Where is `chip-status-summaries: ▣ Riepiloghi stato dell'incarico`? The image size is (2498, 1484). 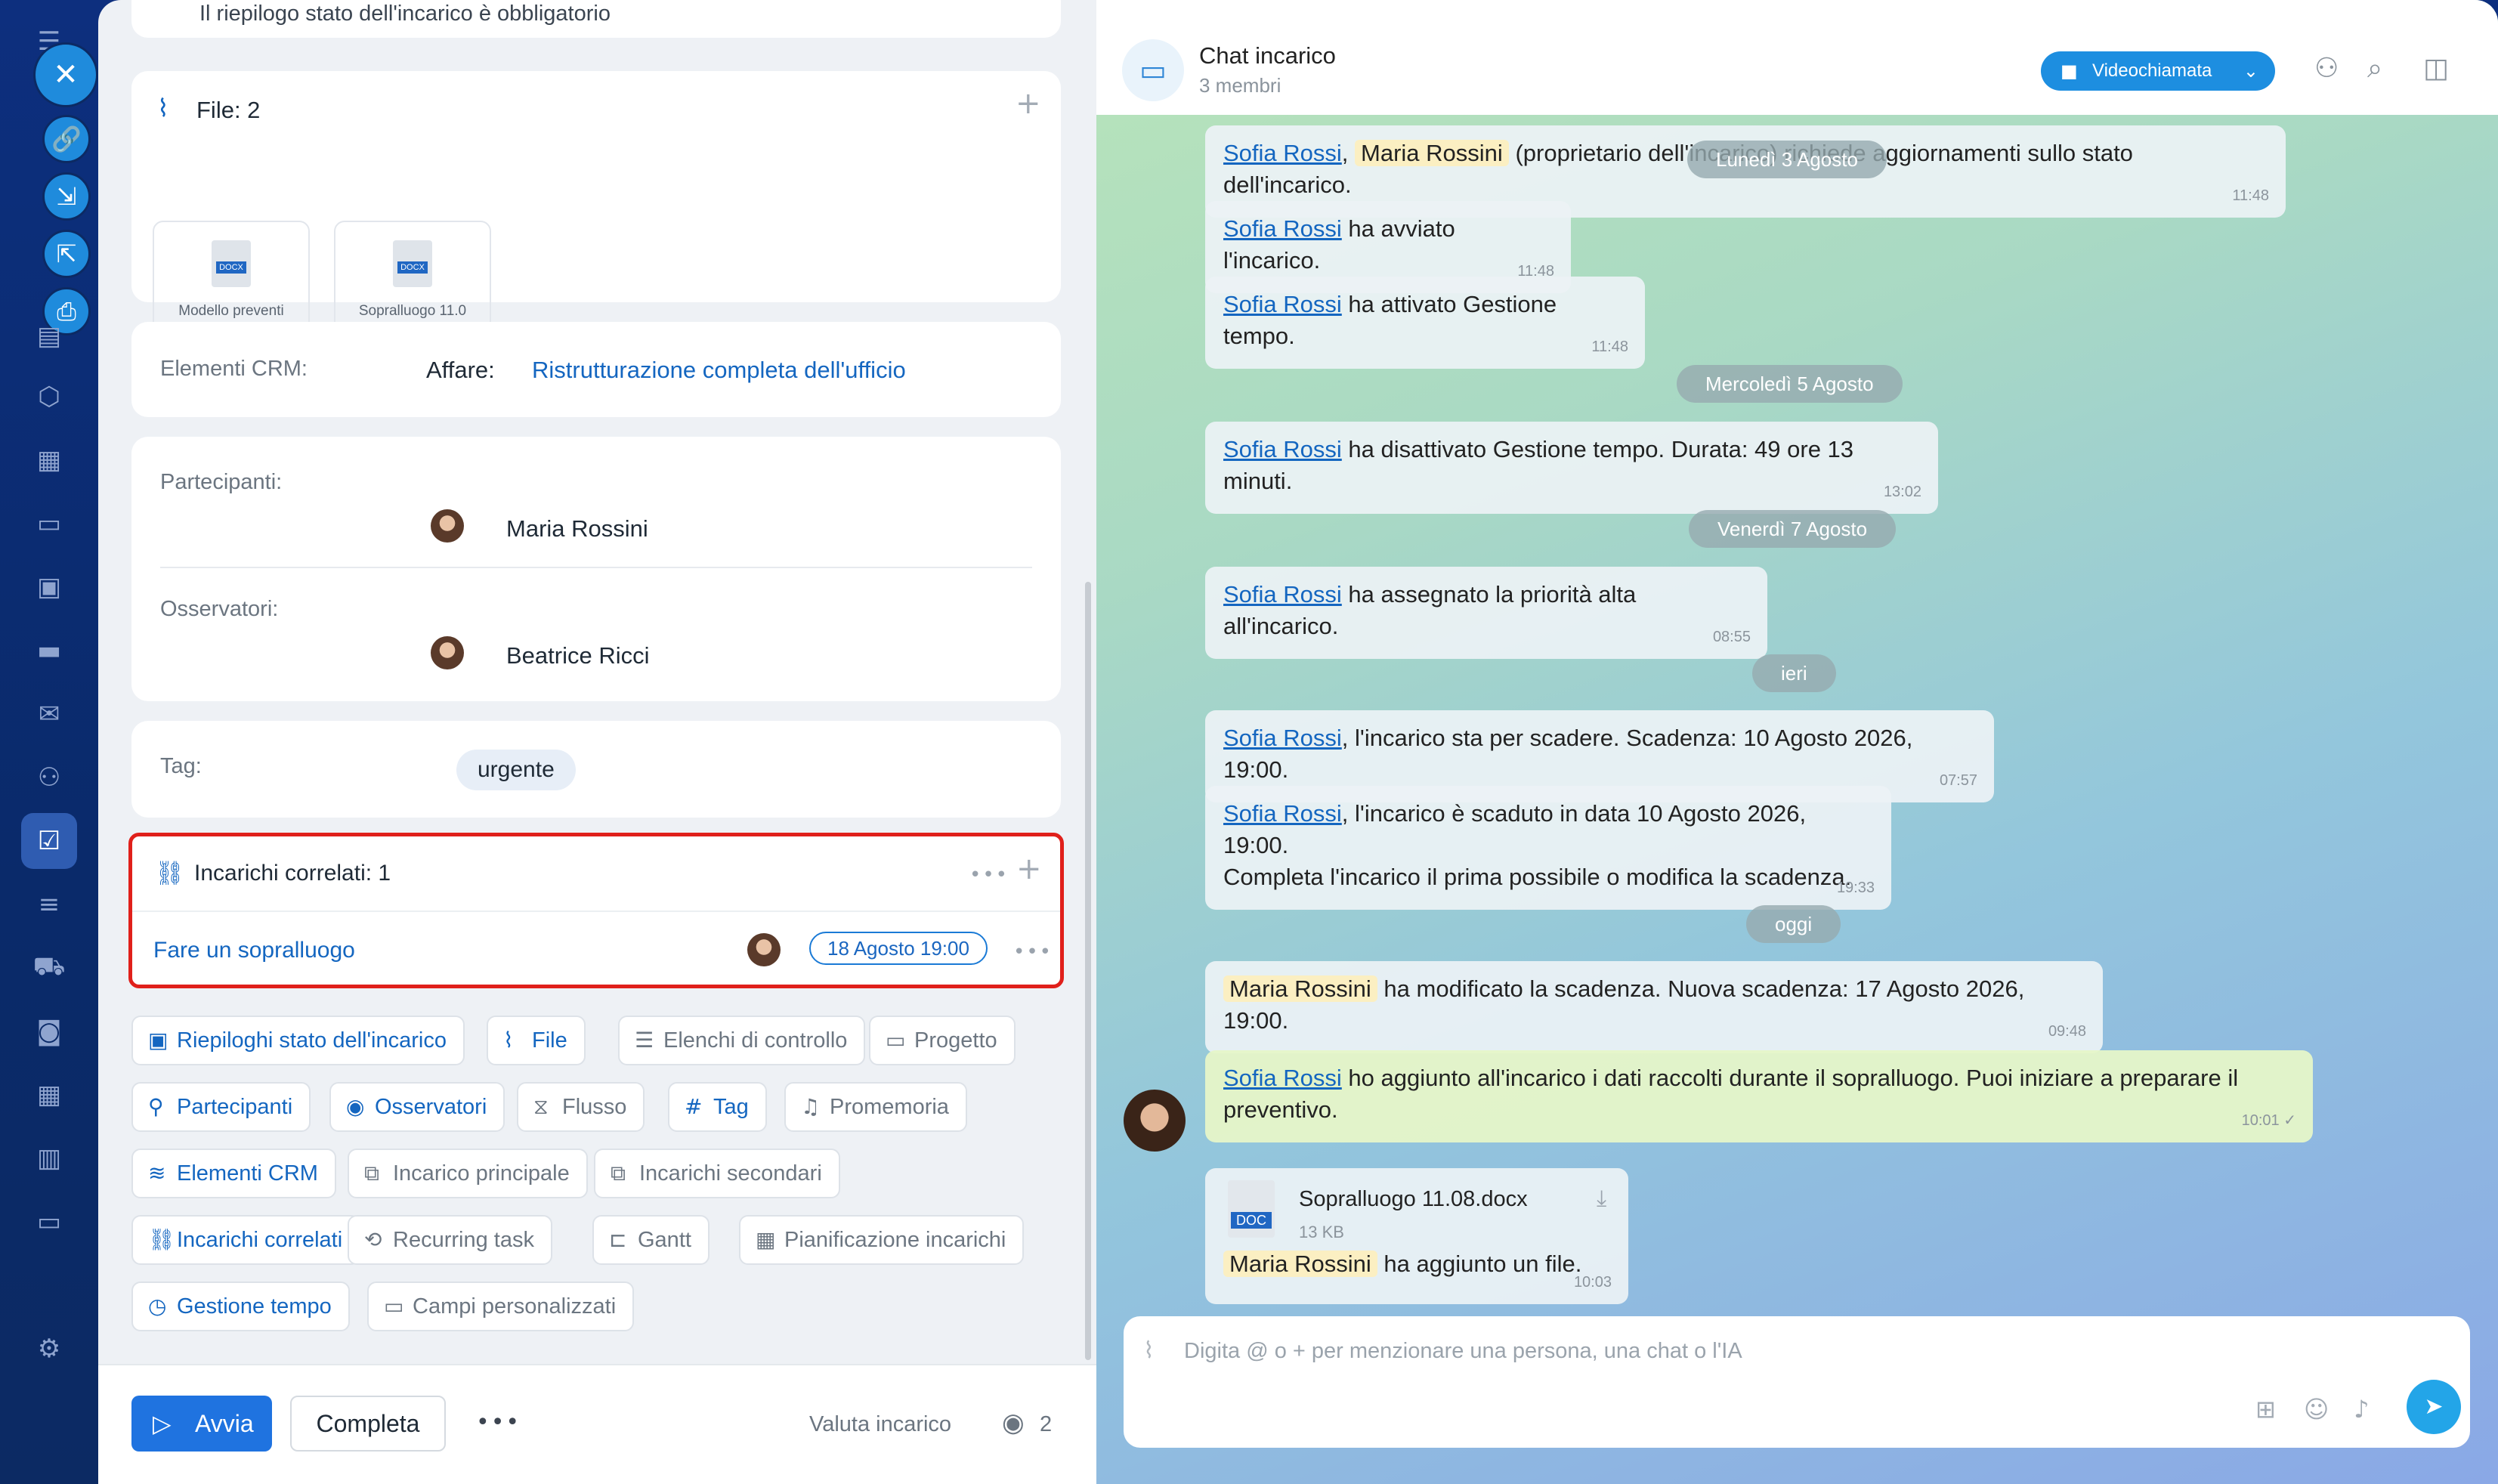
chip-status-summaries: ▣ Riepiloghi stato dell'incarico is located at coordinates (298, 1040).